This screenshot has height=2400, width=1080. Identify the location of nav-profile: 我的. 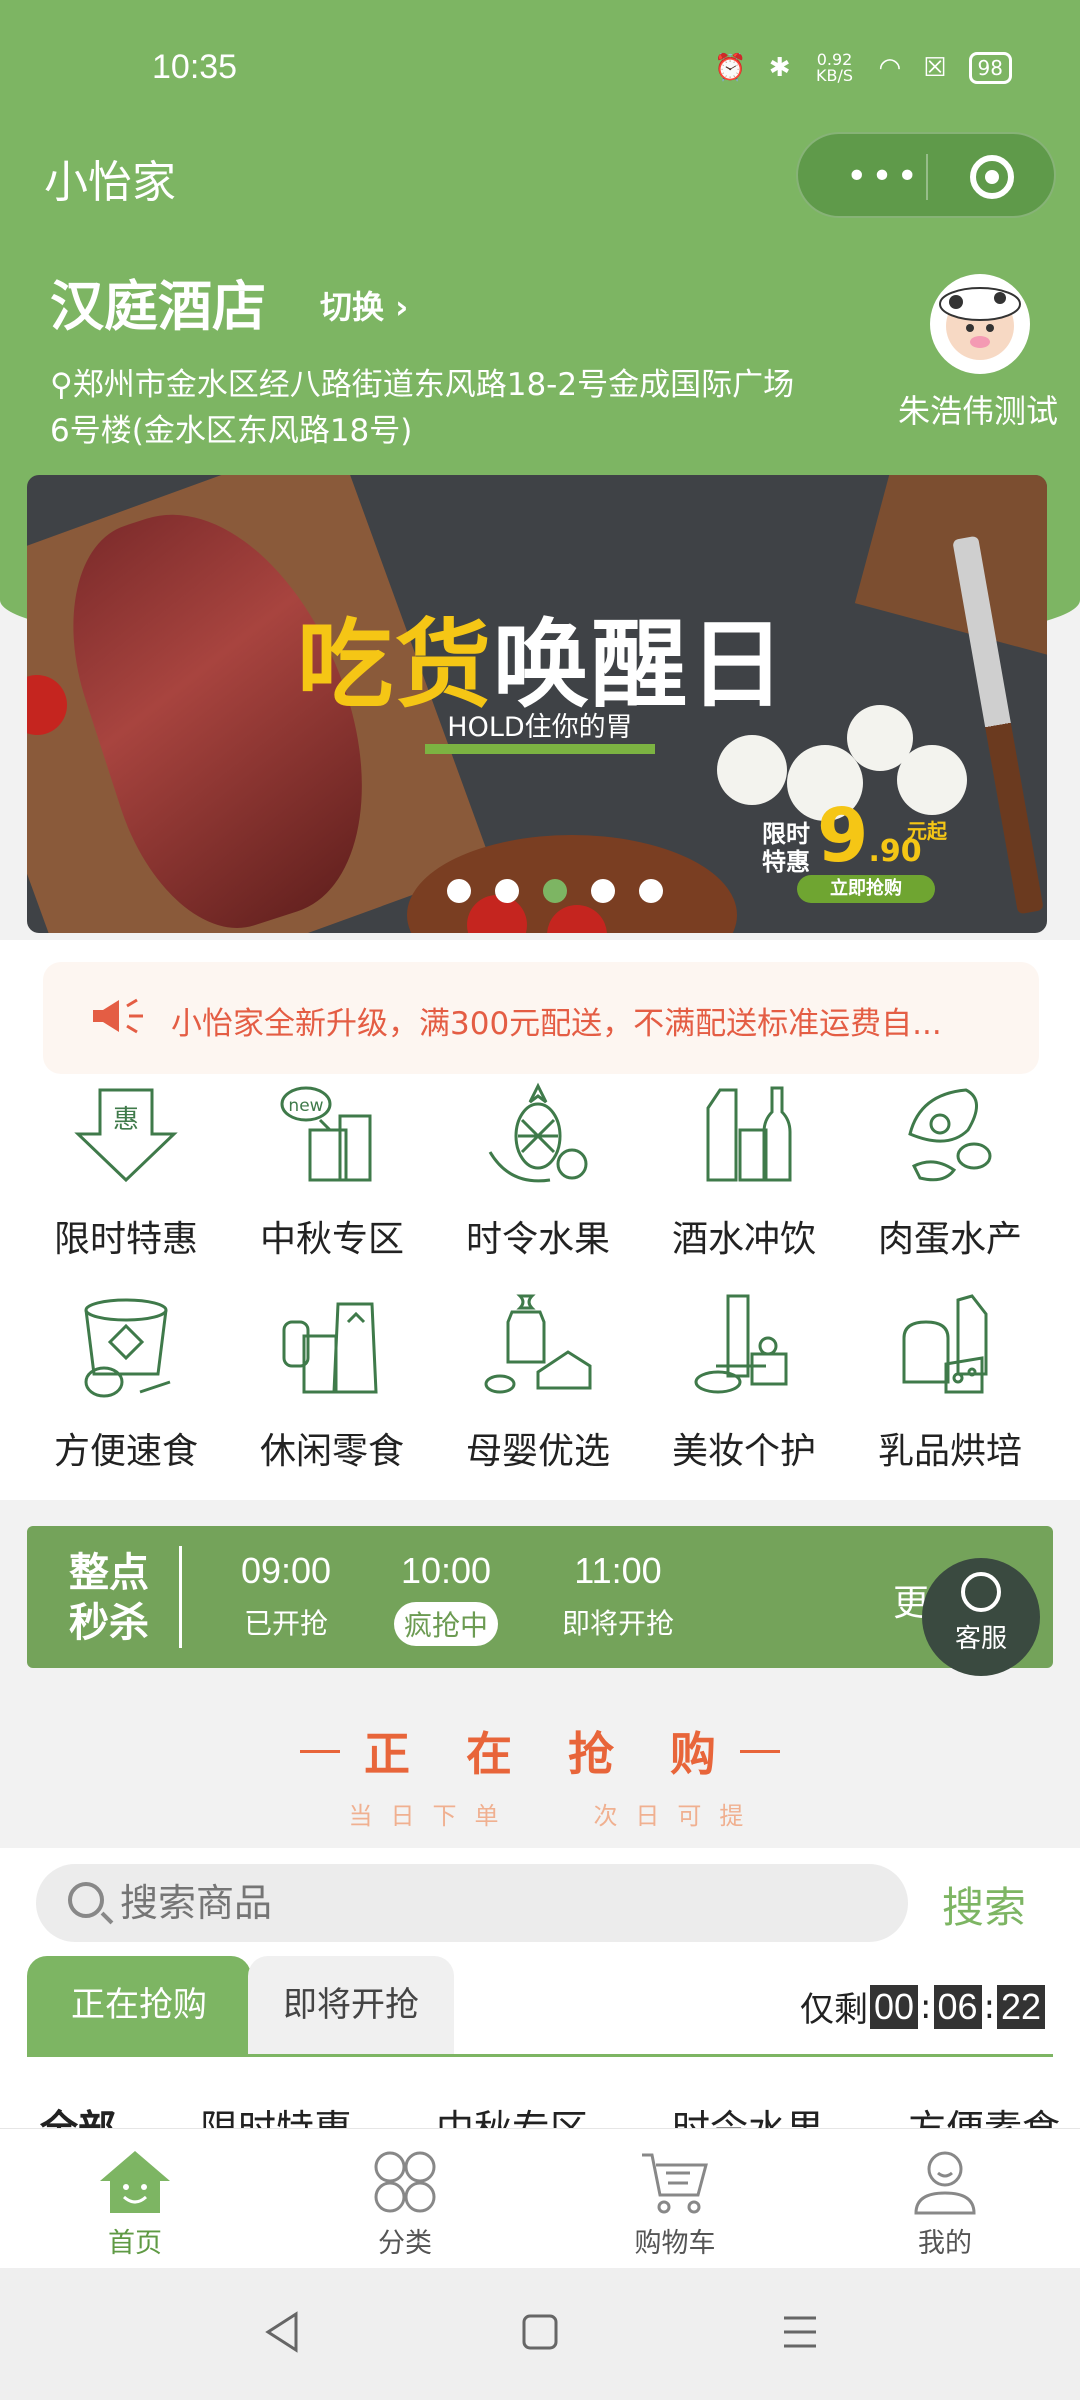
(945, 2198).